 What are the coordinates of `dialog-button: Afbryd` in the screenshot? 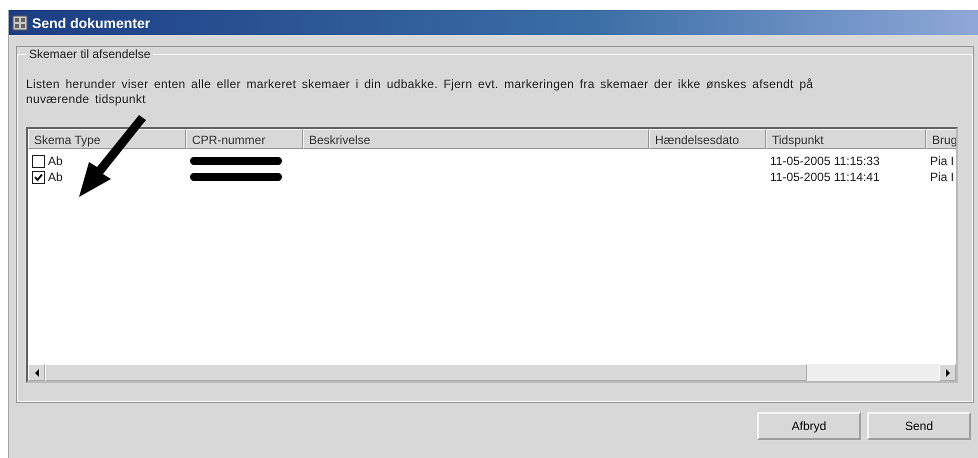 It's located at (809, 426).